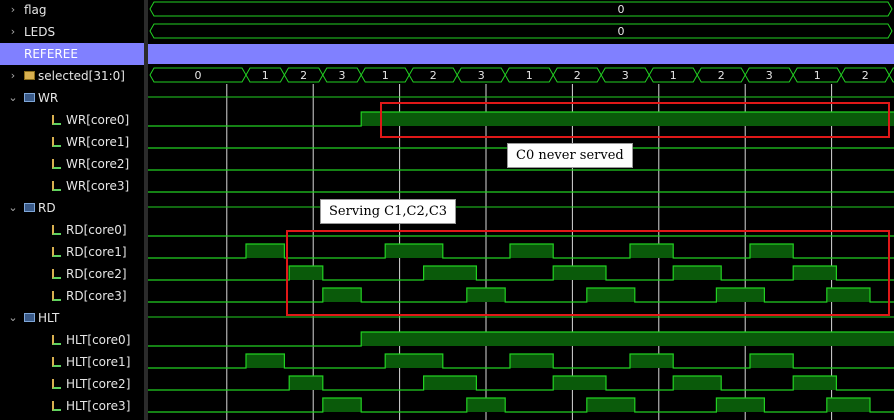  What do you see at coordinates (96, 296) in the screenshot?
I see `signal-label: RD[core3]` at bounding box center [96, 296].